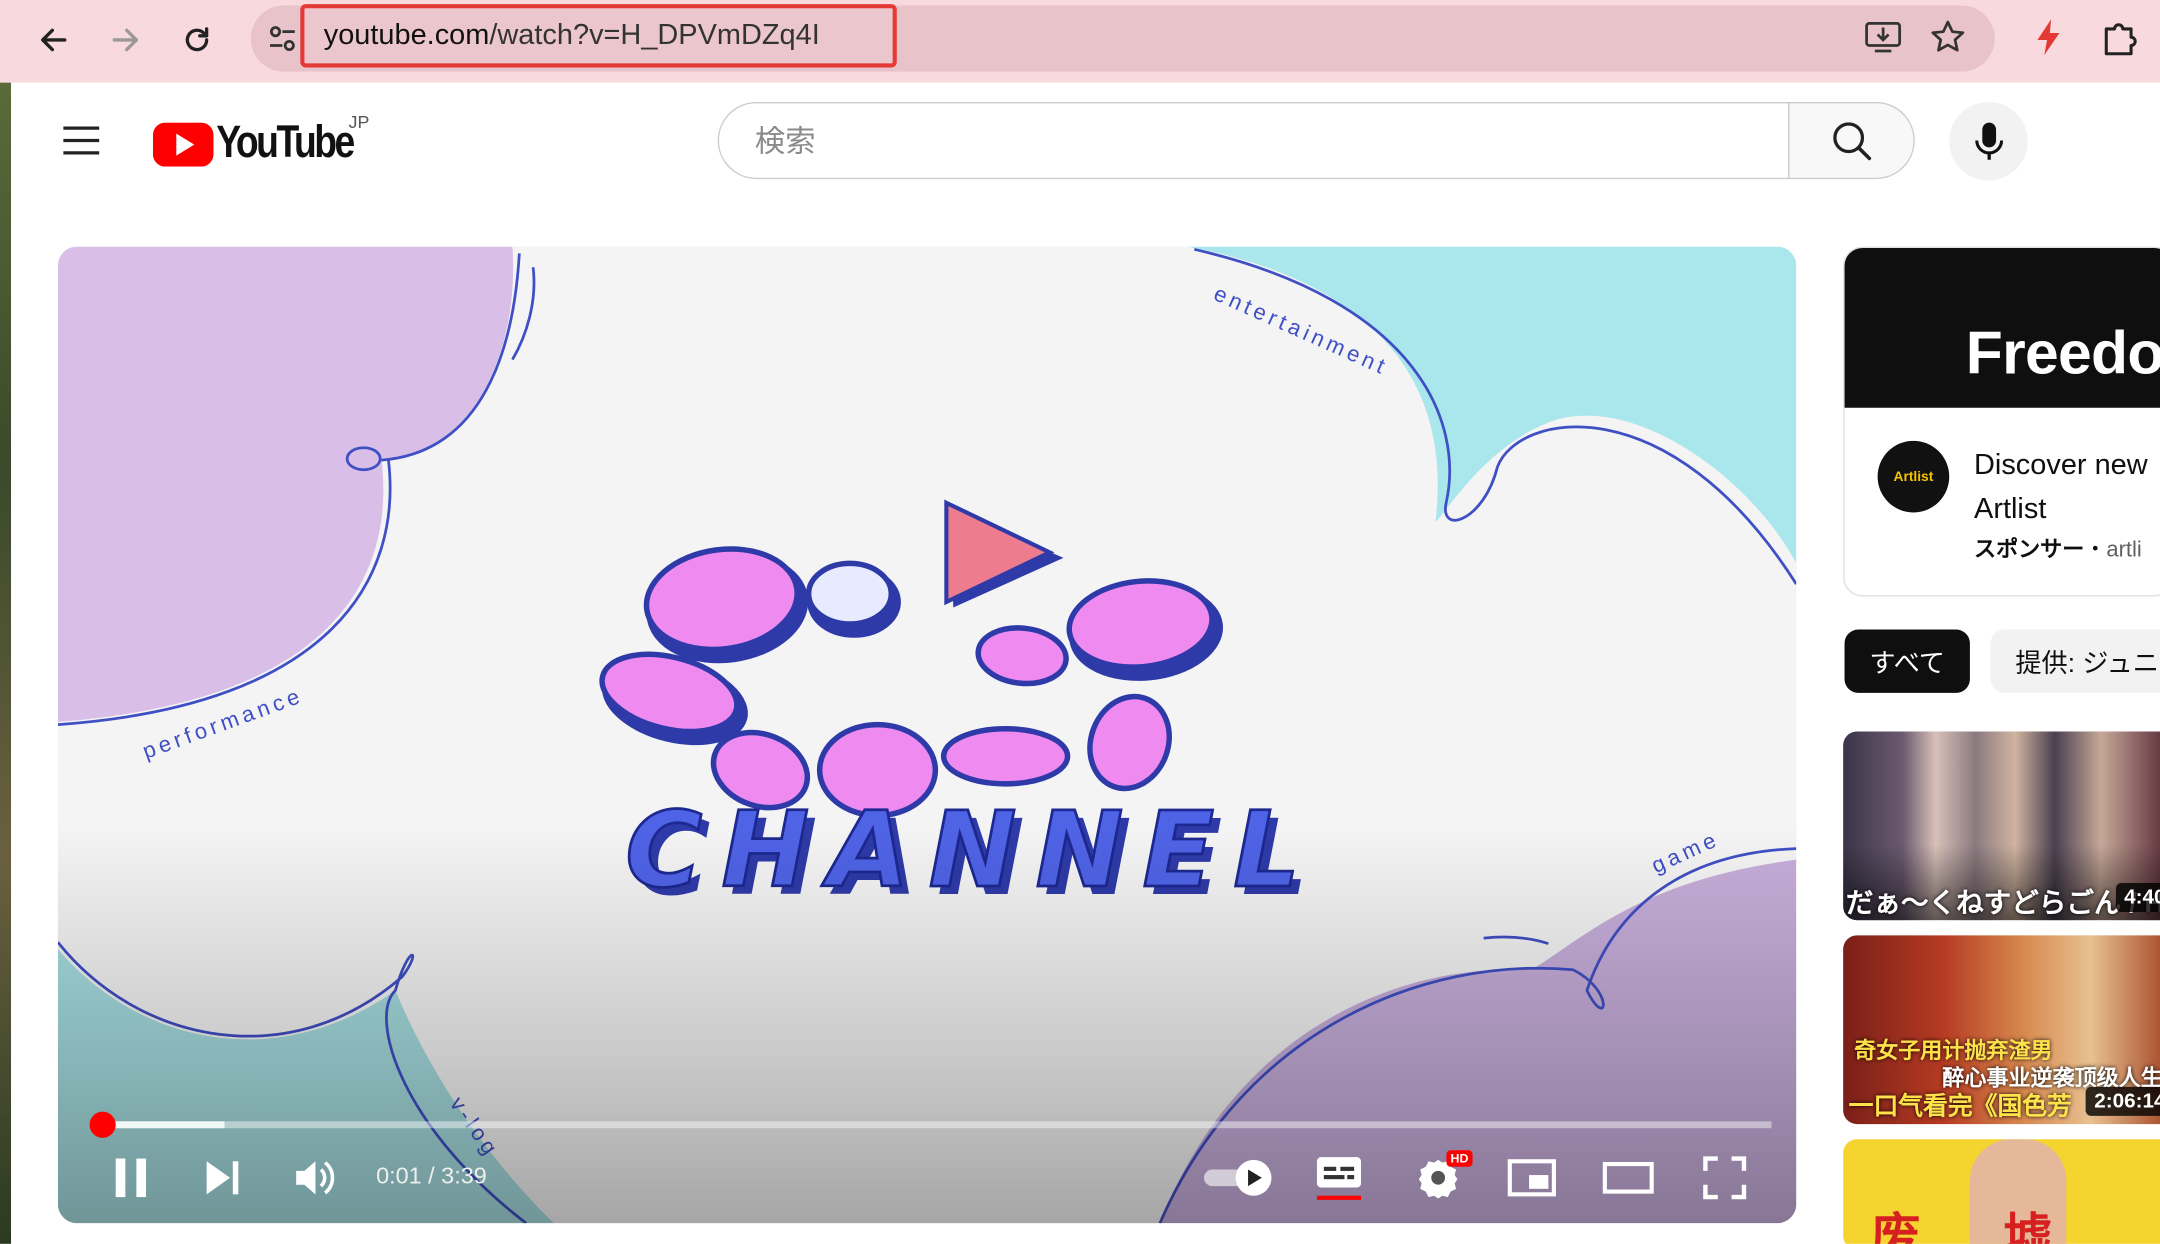 This screenshot has height=1244, width=2160. I want to click on microphone-icon, so click(1988, 140).